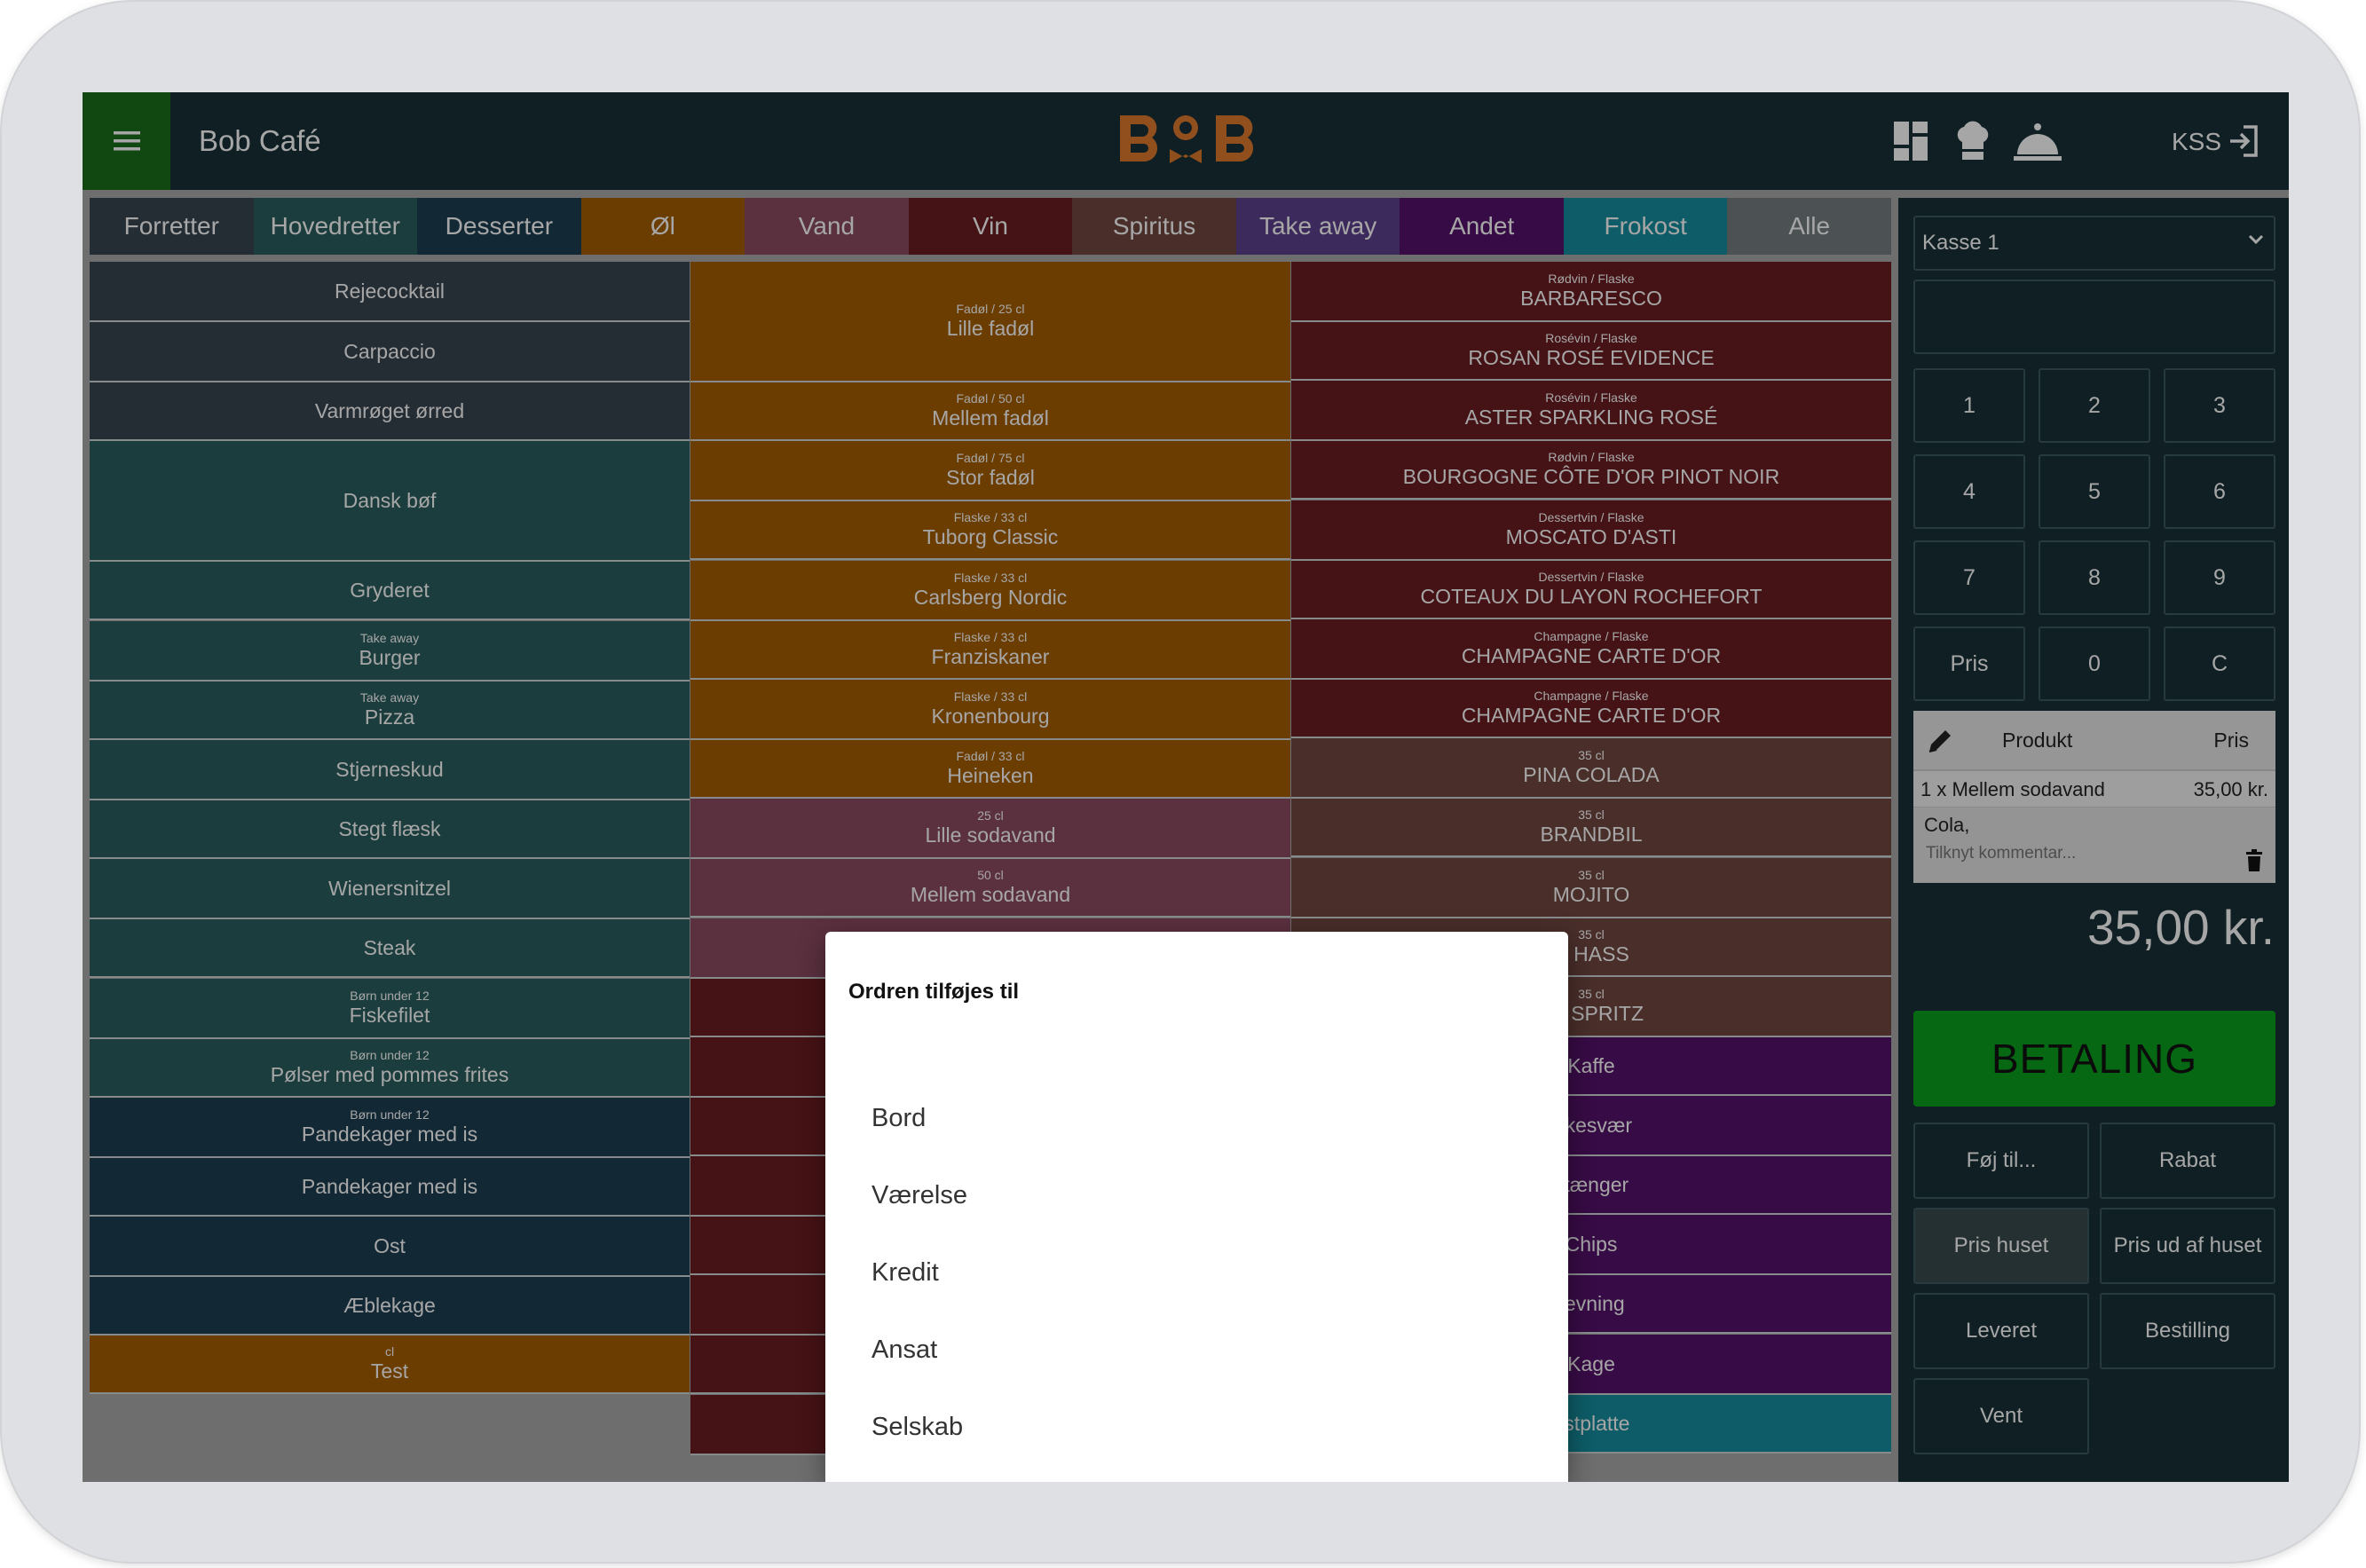  Describe the element at coordinates (904, 1350) in the screenshot. I see `option-ansat: Ansat` at that location.